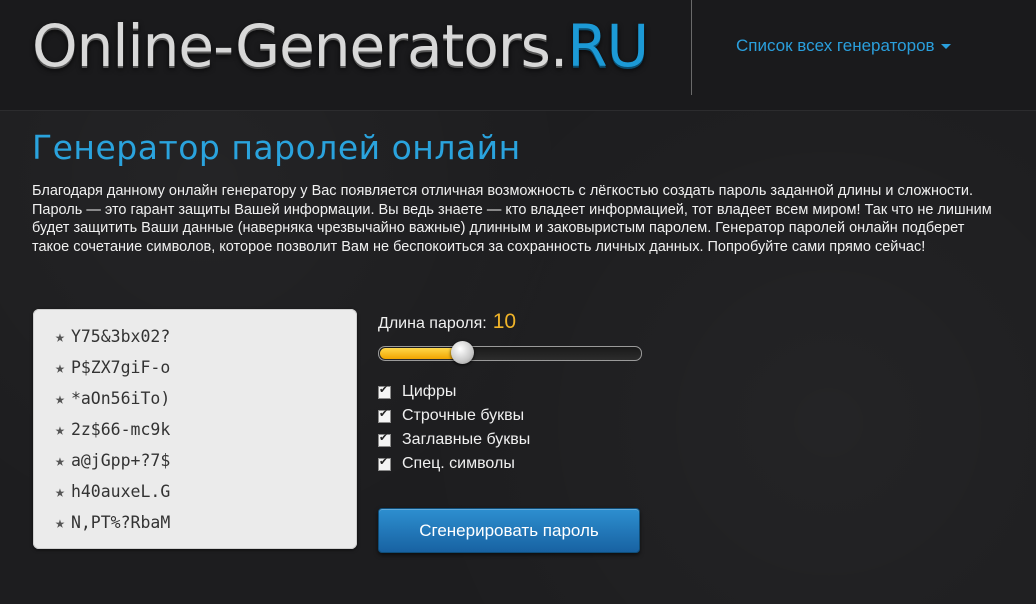  What do you see at coordinates (120, 429) in the screenshot?
I see `password-text: 2z$66-mc9k` at bounding box center [120, 429].